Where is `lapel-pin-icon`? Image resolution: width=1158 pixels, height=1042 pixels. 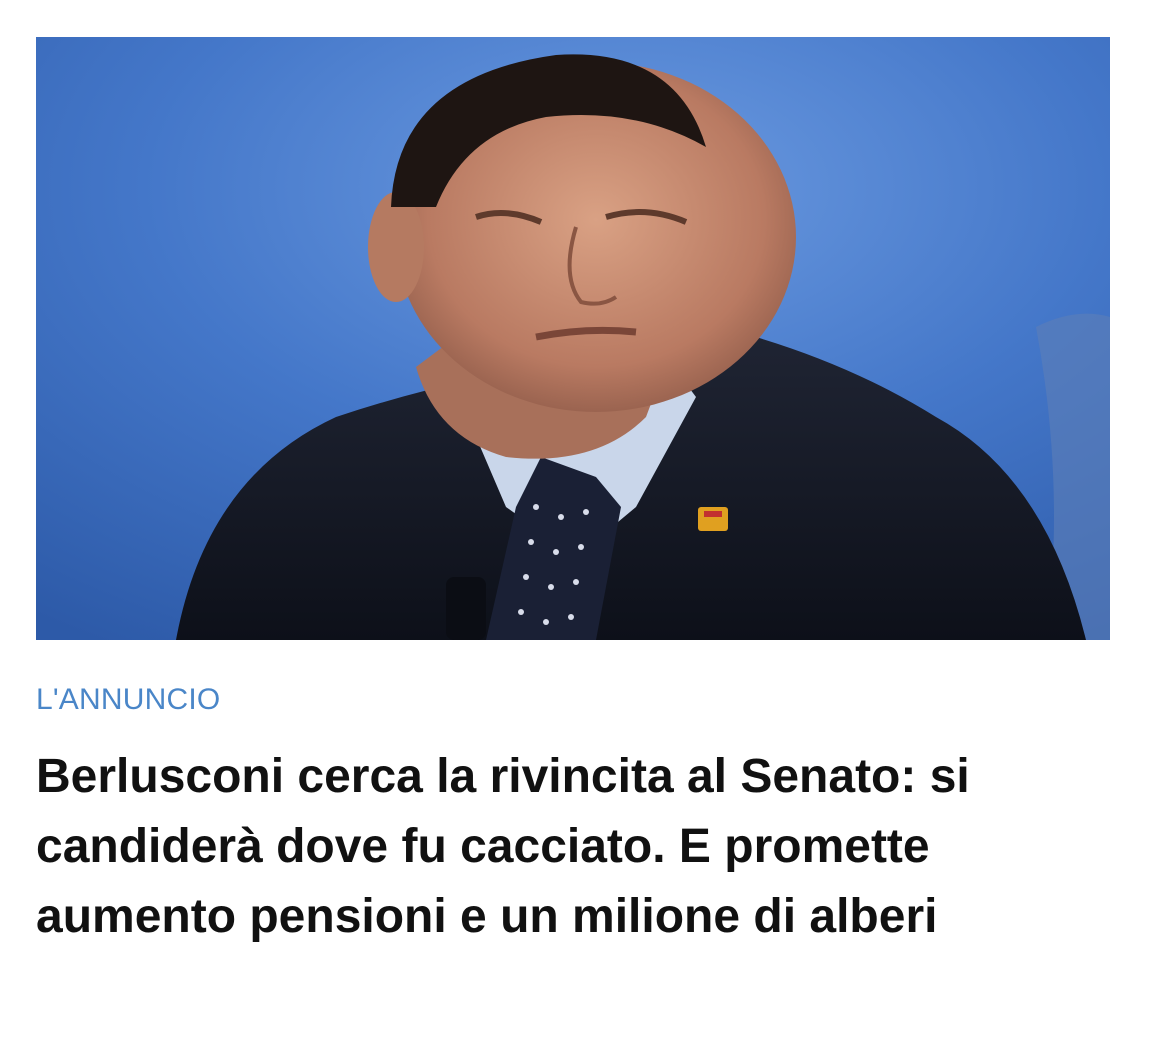 lapel-pin-icon is located at coordinates (713, 519).